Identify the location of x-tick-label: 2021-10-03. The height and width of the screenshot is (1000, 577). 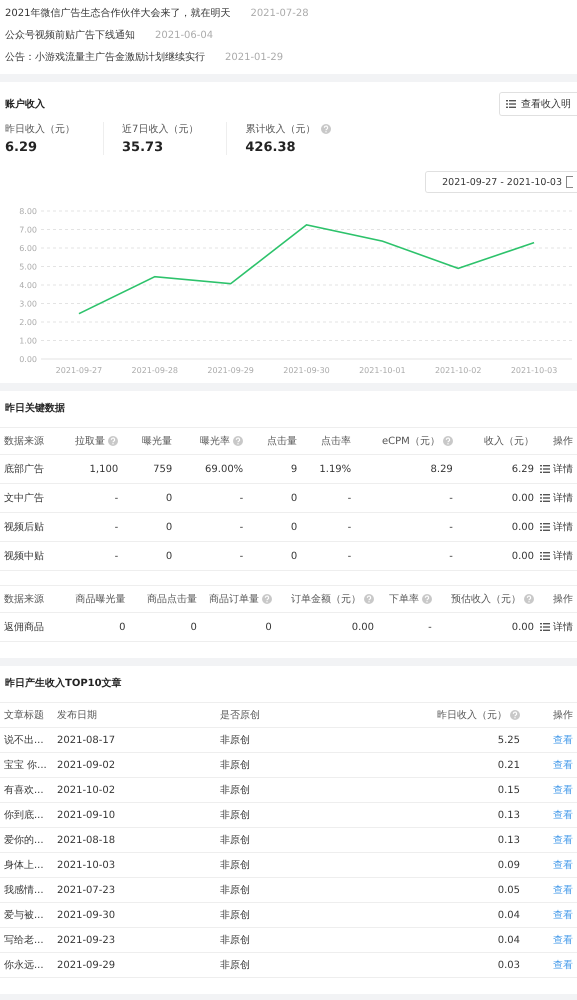
(534, 370).